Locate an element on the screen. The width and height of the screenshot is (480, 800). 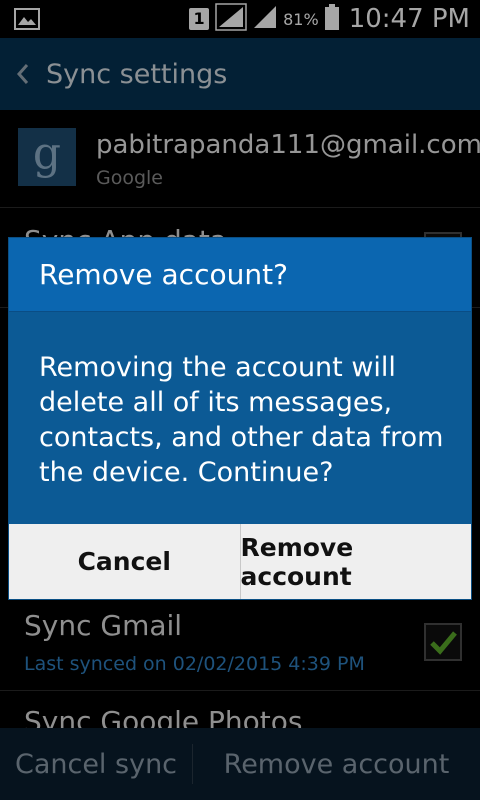
dialog-button-bar: Cancel Remove account is located at coordinates (240, 561).